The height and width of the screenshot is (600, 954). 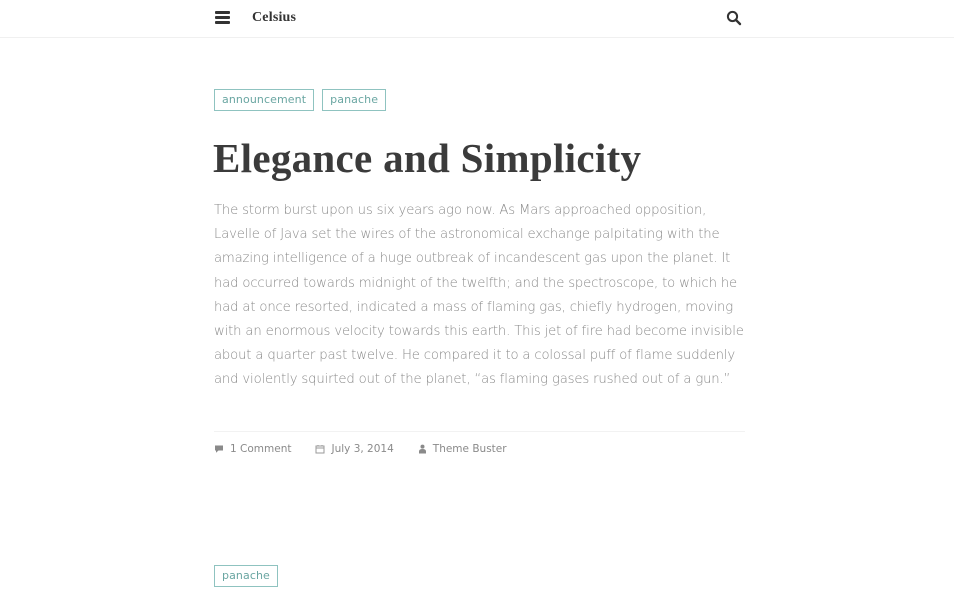 I want to click on meta-comments: 1 Comment, so click(x=252, y=449).